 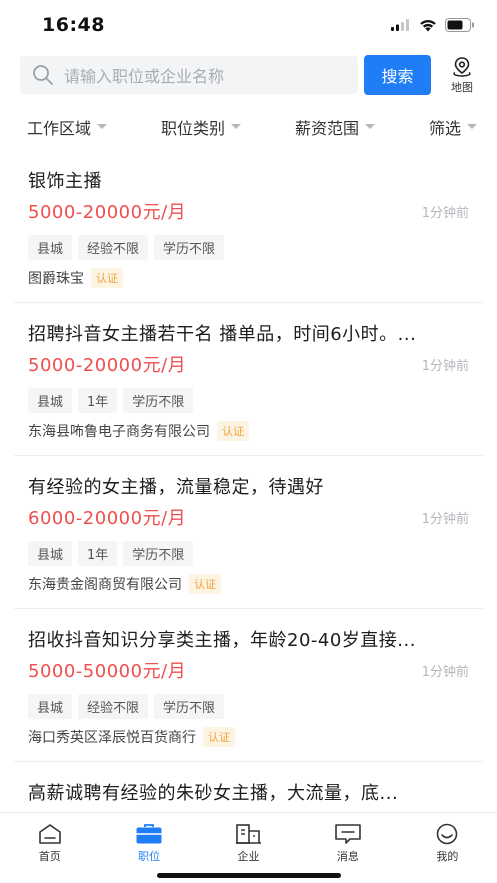 I want to click on tab-home: 首页, so click(x=49, y=840).